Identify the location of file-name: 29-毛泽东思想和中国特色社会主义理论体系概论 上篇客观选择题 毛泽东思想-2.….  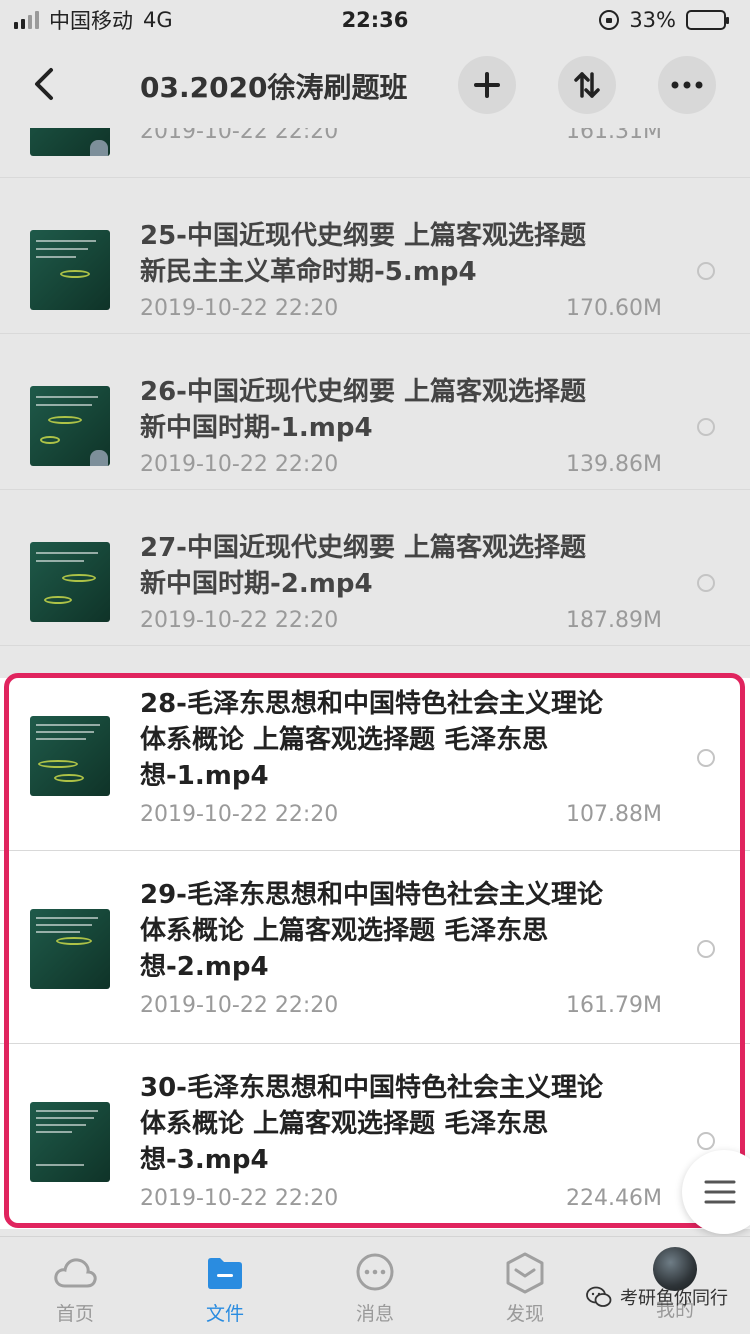
(371, 931).